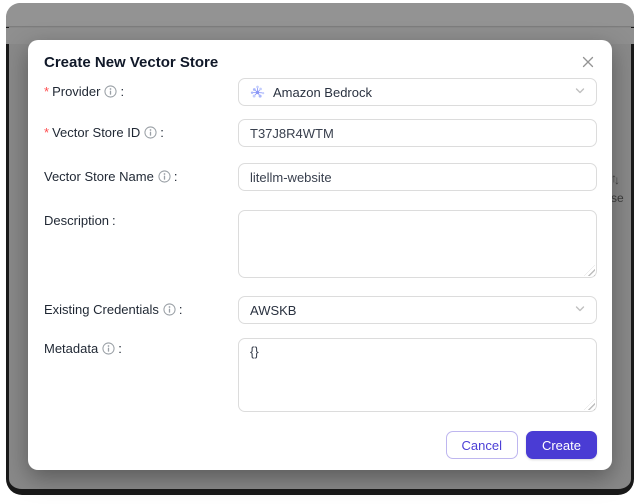 Image resolution: width=640 pixels, height=504 pixels. I want to click on description-label: Description :, so click(80, 220).